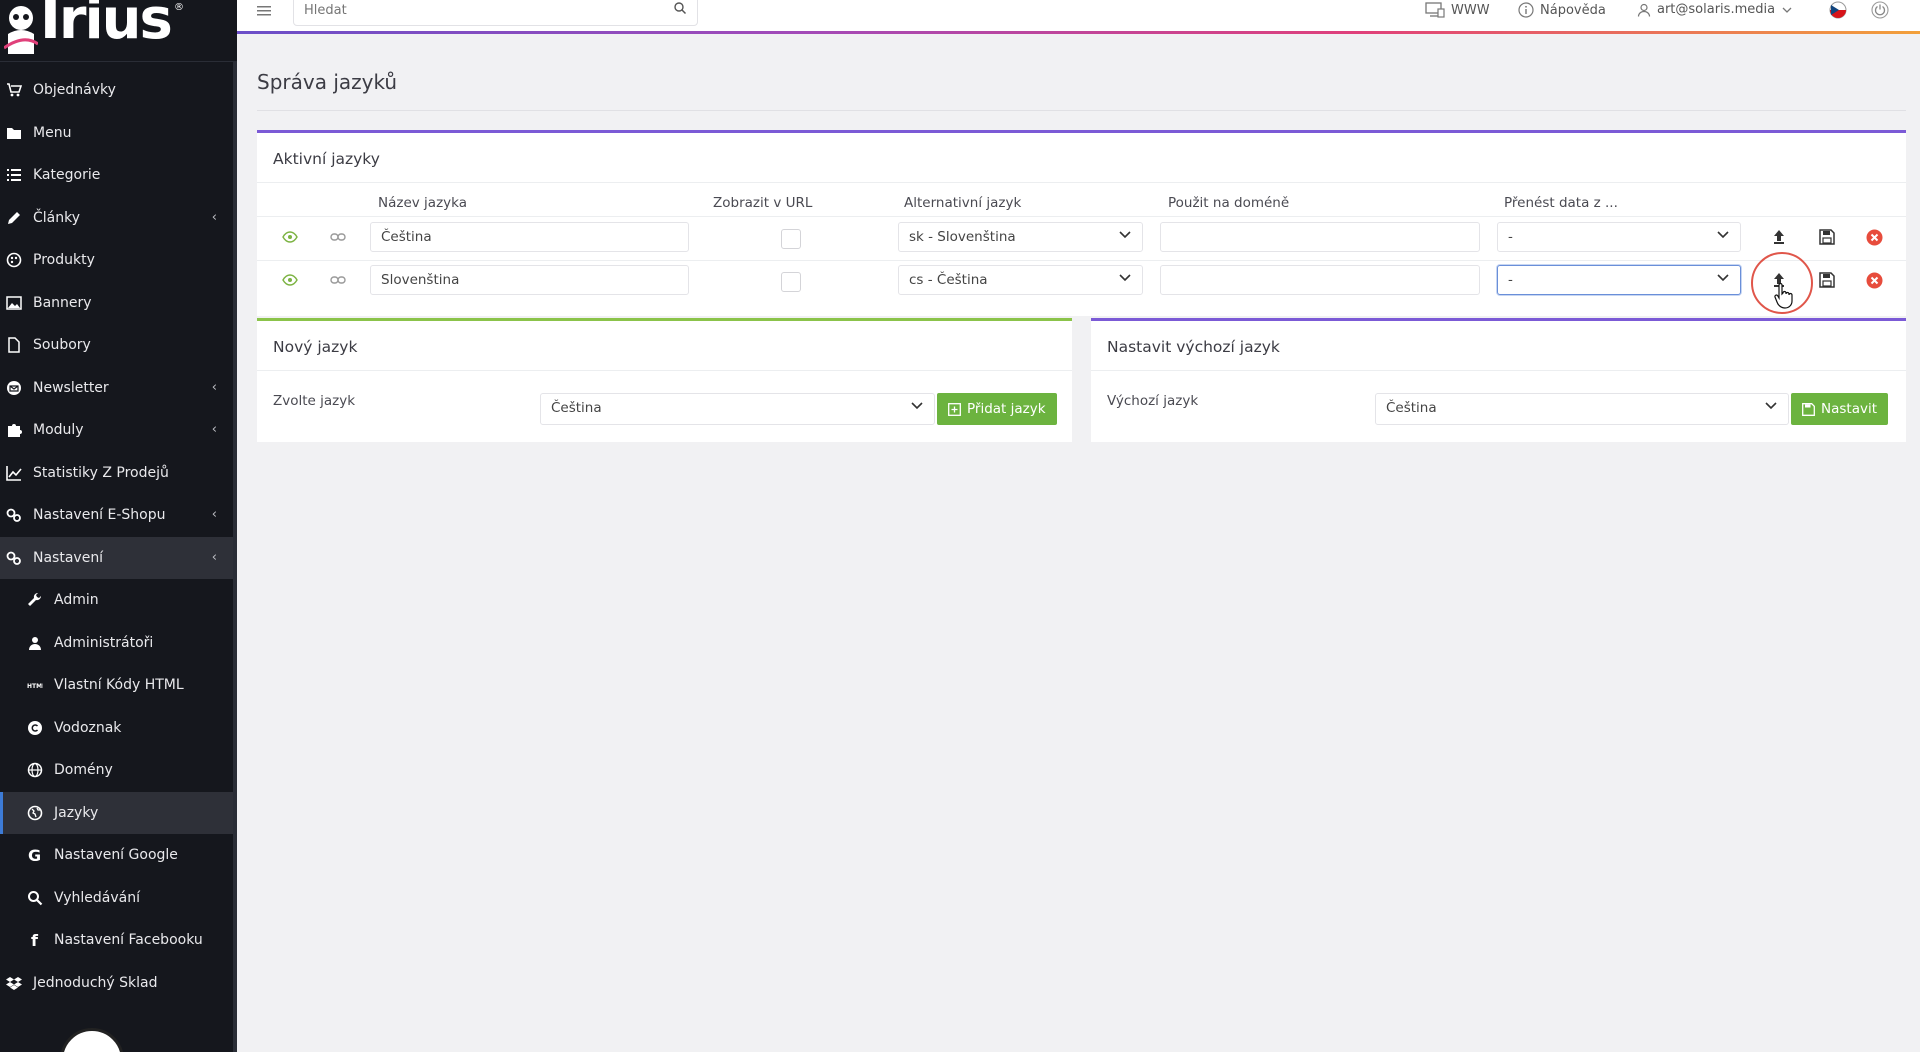  I want to click on pencil-icon, so click(14, 218).